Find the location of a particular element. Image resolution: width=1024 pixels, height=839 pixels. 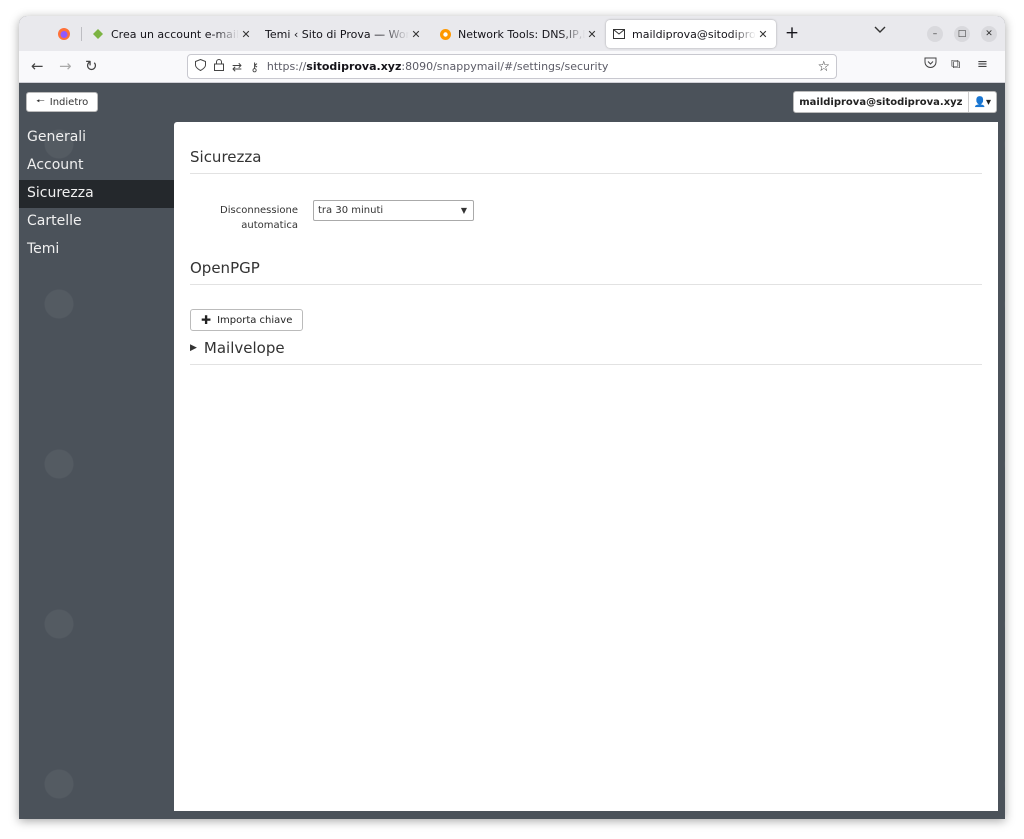

maximize-button: □ is located at coordinates (962, 34).